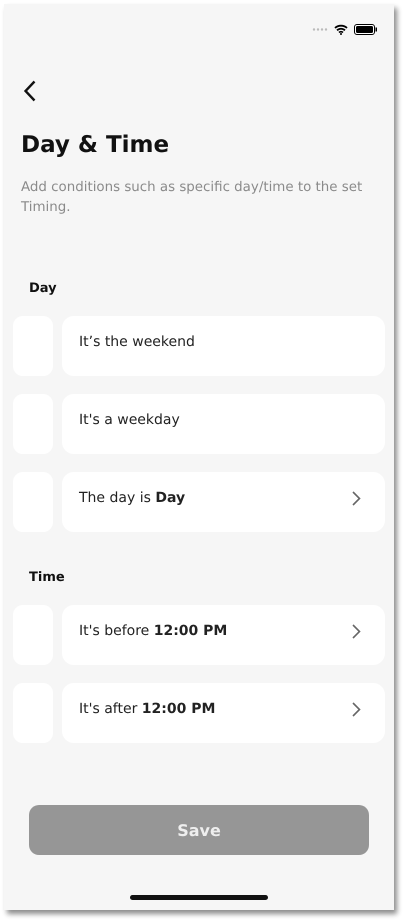 The width and height of the screenshot is (407, 920). Describe the element at coordinates (223, 713) in the screenshot. I see `condition-option: It's after 12:00 PM` at that location.